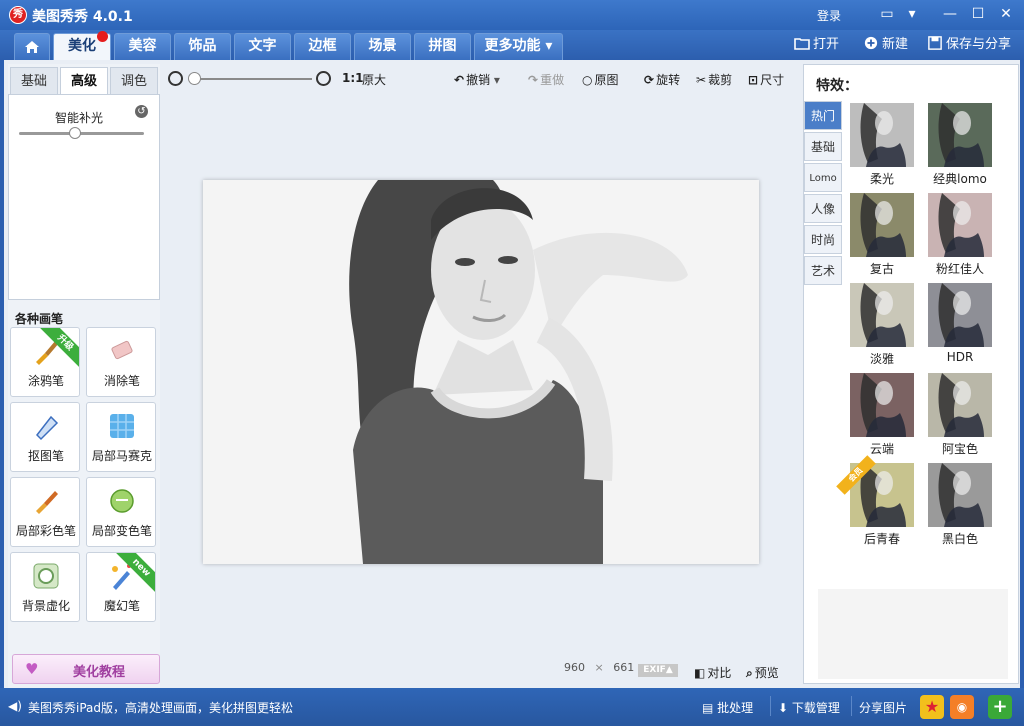  I want to click on undo-dropdown-icon: ▾, so click(497, 80).